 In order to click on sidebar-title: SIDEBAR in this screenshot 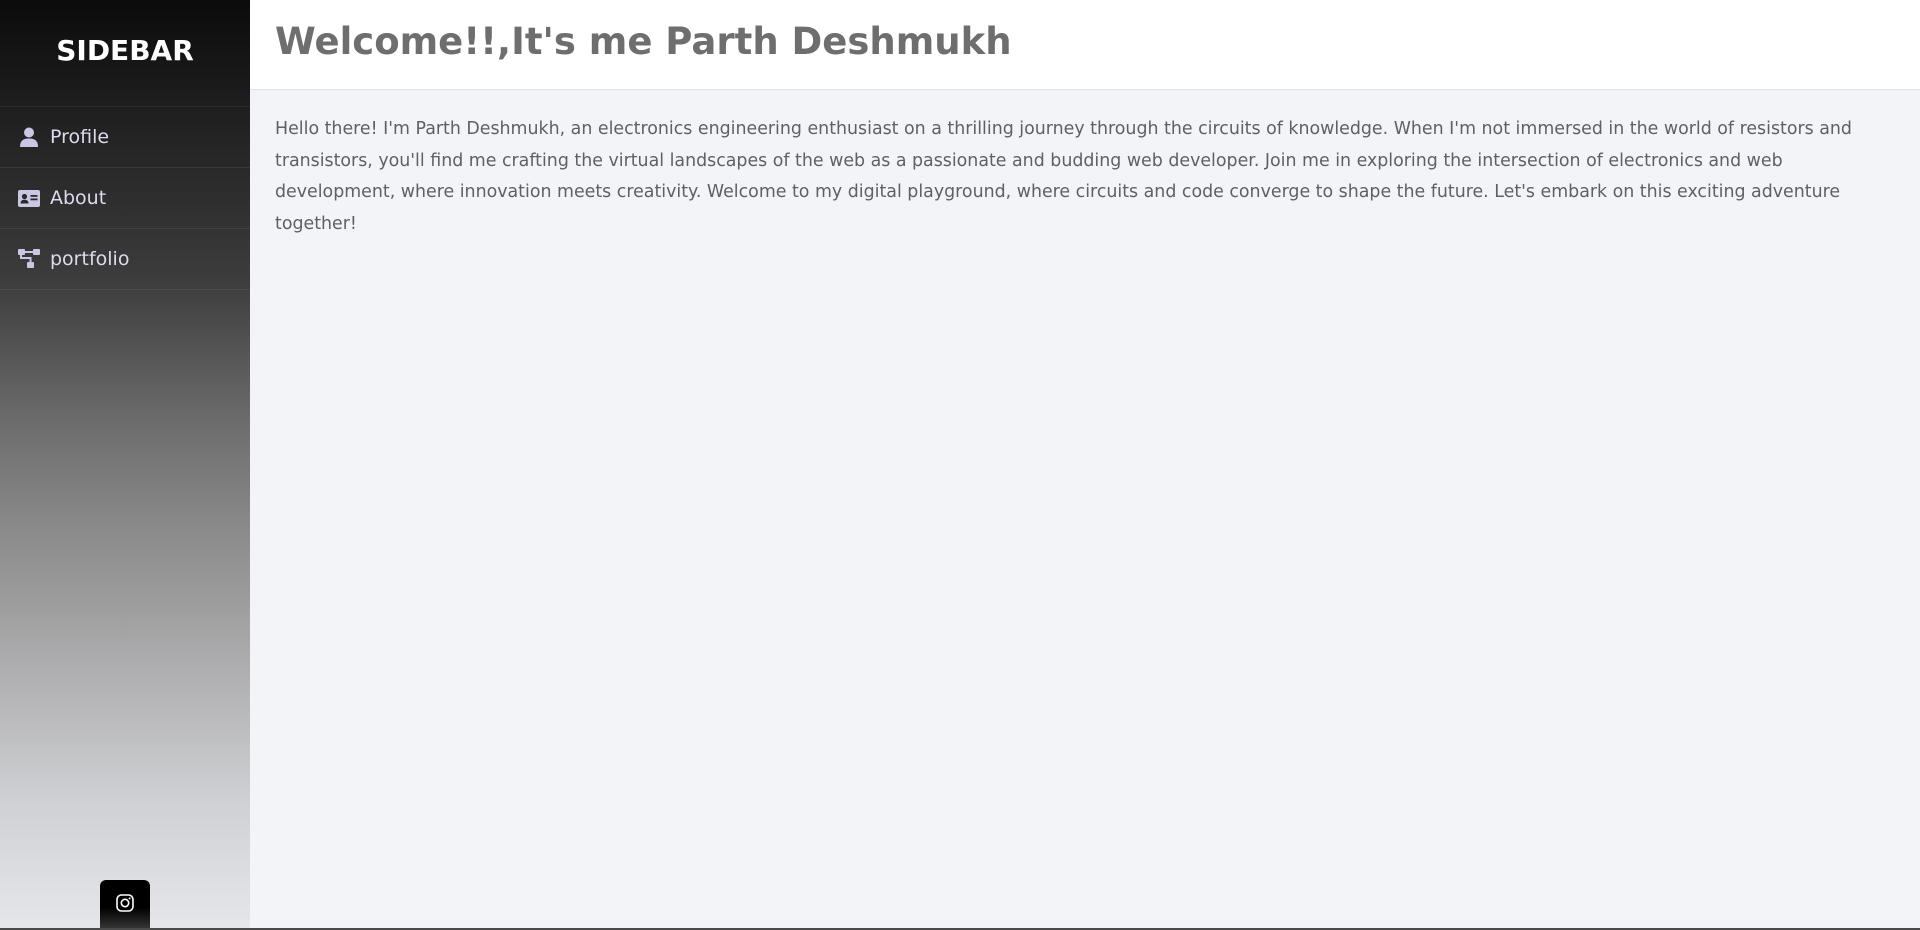, I will do `click(125, 53)`.